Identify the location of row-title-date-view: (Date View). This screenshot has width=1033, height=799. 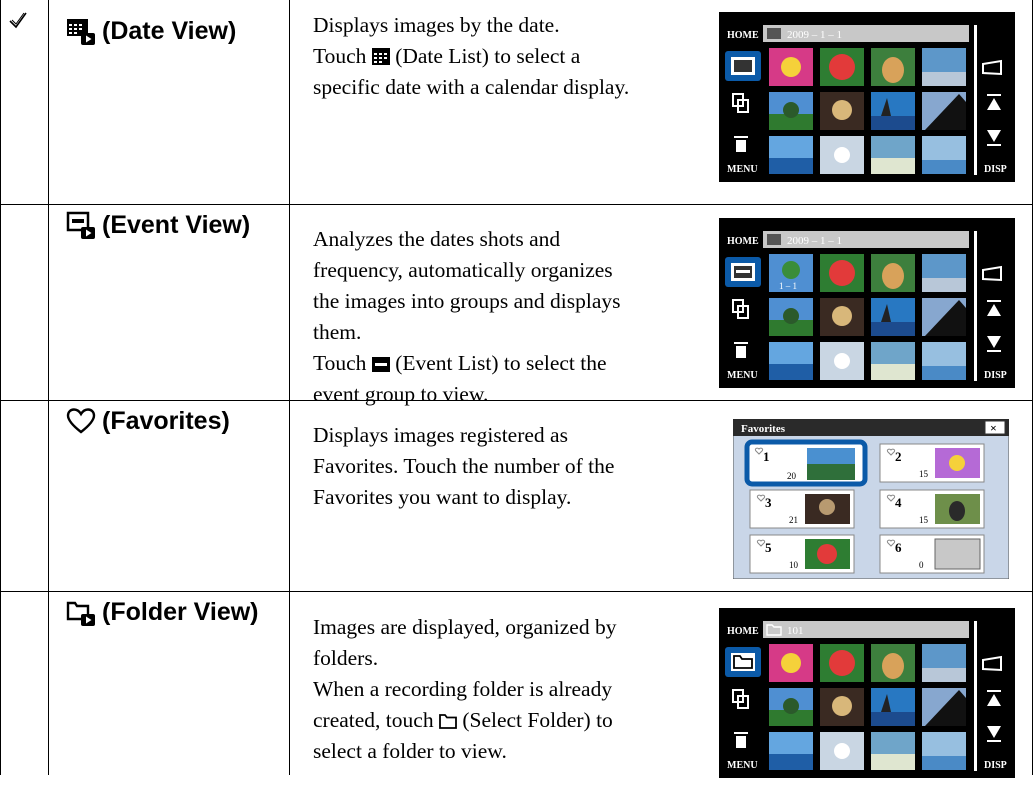
(151, 31).